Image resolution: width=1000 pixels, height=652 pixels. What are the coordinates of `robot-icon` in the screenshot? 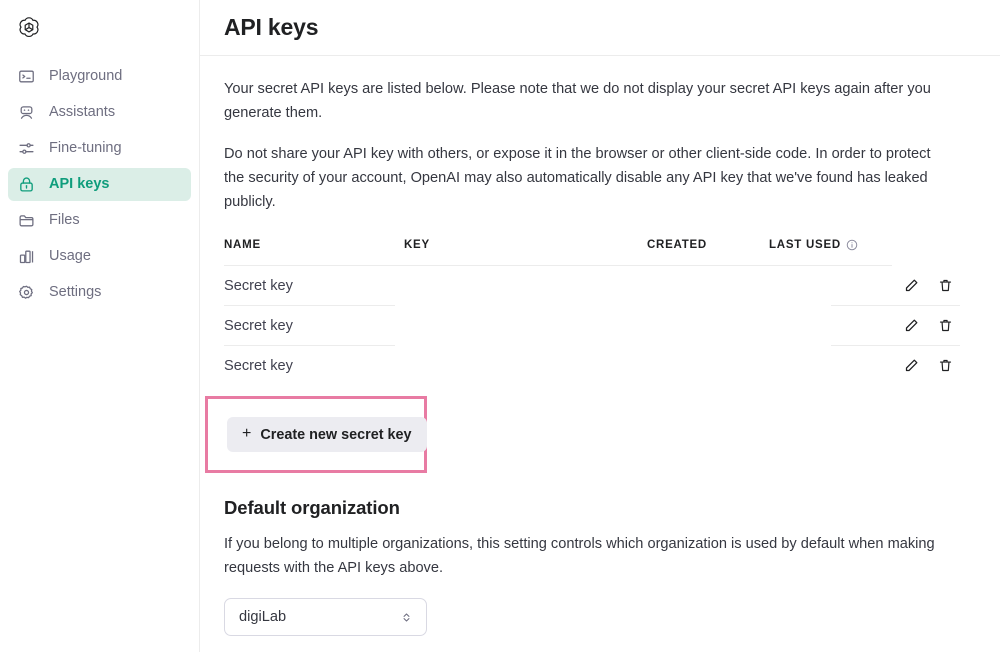 It's located at (26, 112).